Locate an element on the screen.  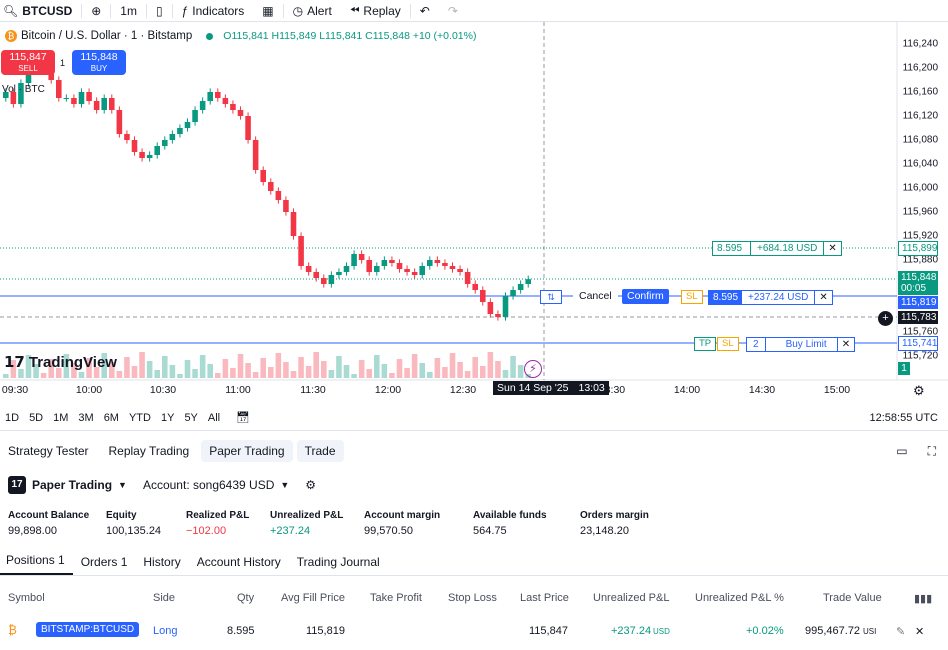
col-stop-loss: Stop Loss is located at coordinates (472, 598).